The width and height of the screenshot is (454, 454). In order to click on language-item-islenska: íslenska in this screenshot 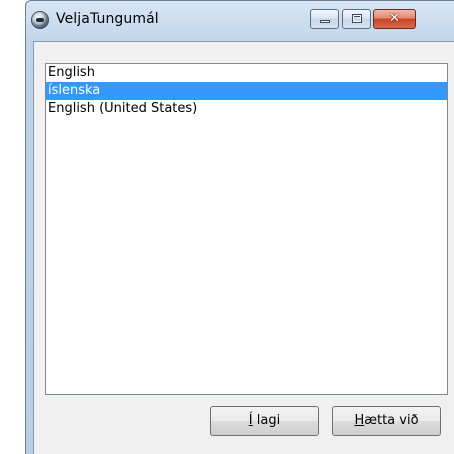, I will do `click(246, 91)`.